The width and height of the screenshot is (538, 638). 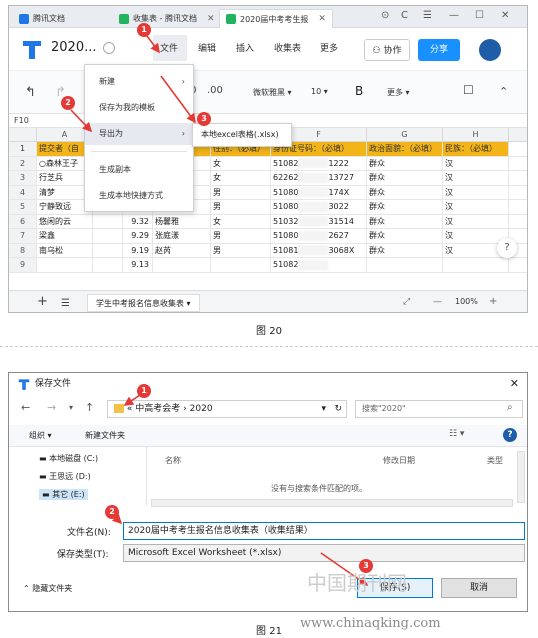 What do you see at coordinates (357, 583) in the screenshot?
I see `watermark-cn: 中国期刊网` at bounding box center [357, 583].